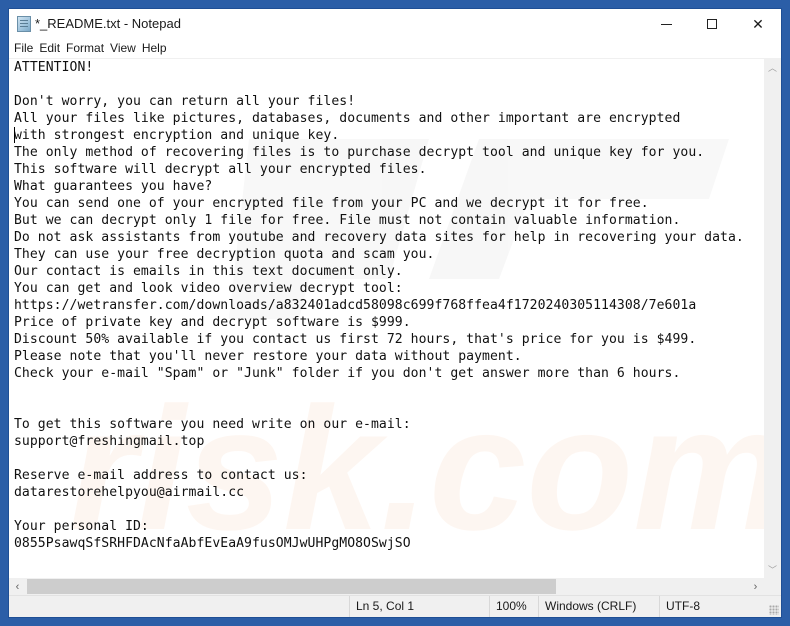 The height and width of the screenshot is (626, 790). I want to click on status-bar: Ln 5, Col 1 100% Windows (CRLF) UTF-8, so click(395, 606).